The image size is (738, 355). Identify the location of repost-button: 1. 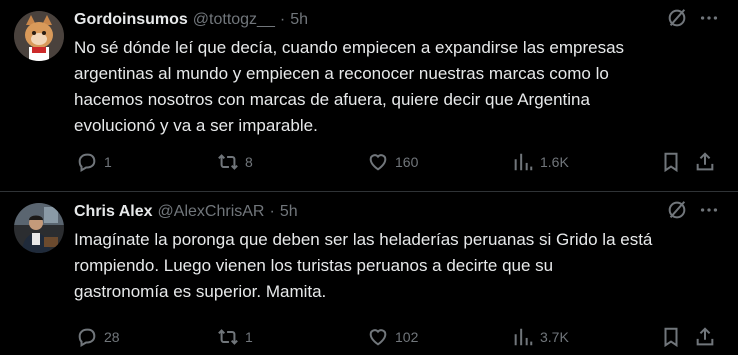
(235, 337).